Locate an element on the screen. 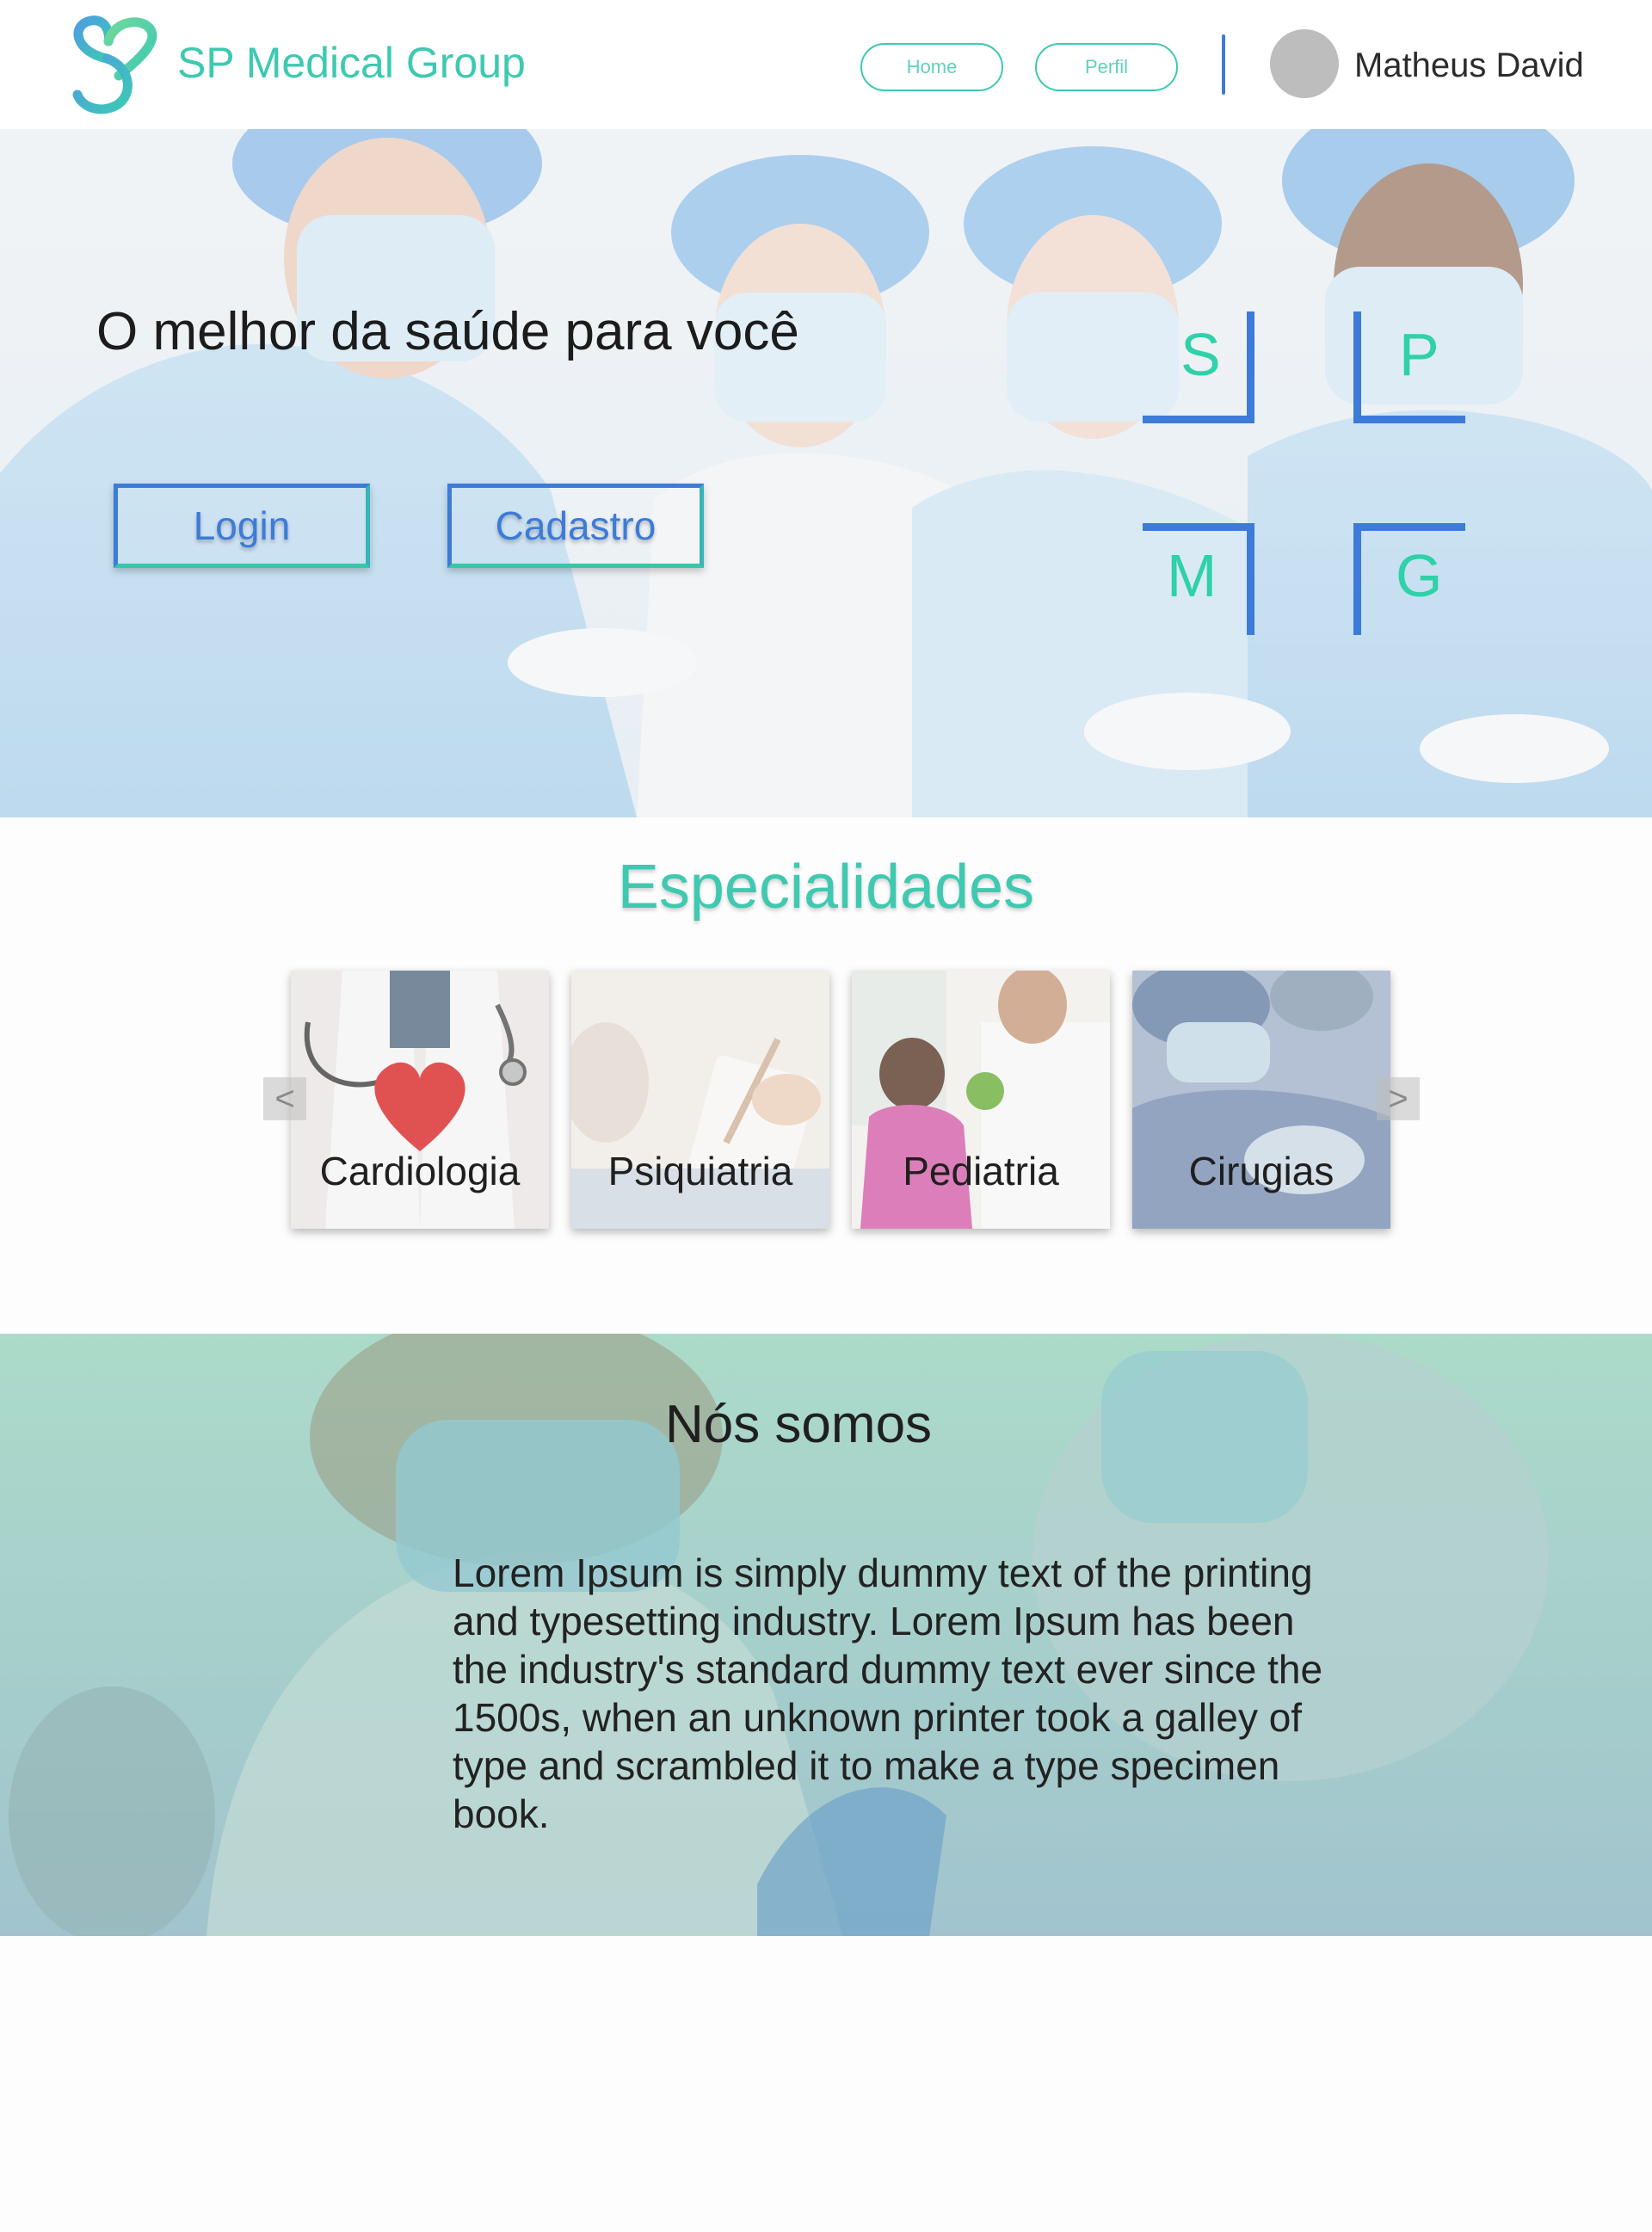 Image resolution: width=1652 pixels, height=2232 pixels. specialty-label: Cirugias is located at coordinates (1261, 1171).